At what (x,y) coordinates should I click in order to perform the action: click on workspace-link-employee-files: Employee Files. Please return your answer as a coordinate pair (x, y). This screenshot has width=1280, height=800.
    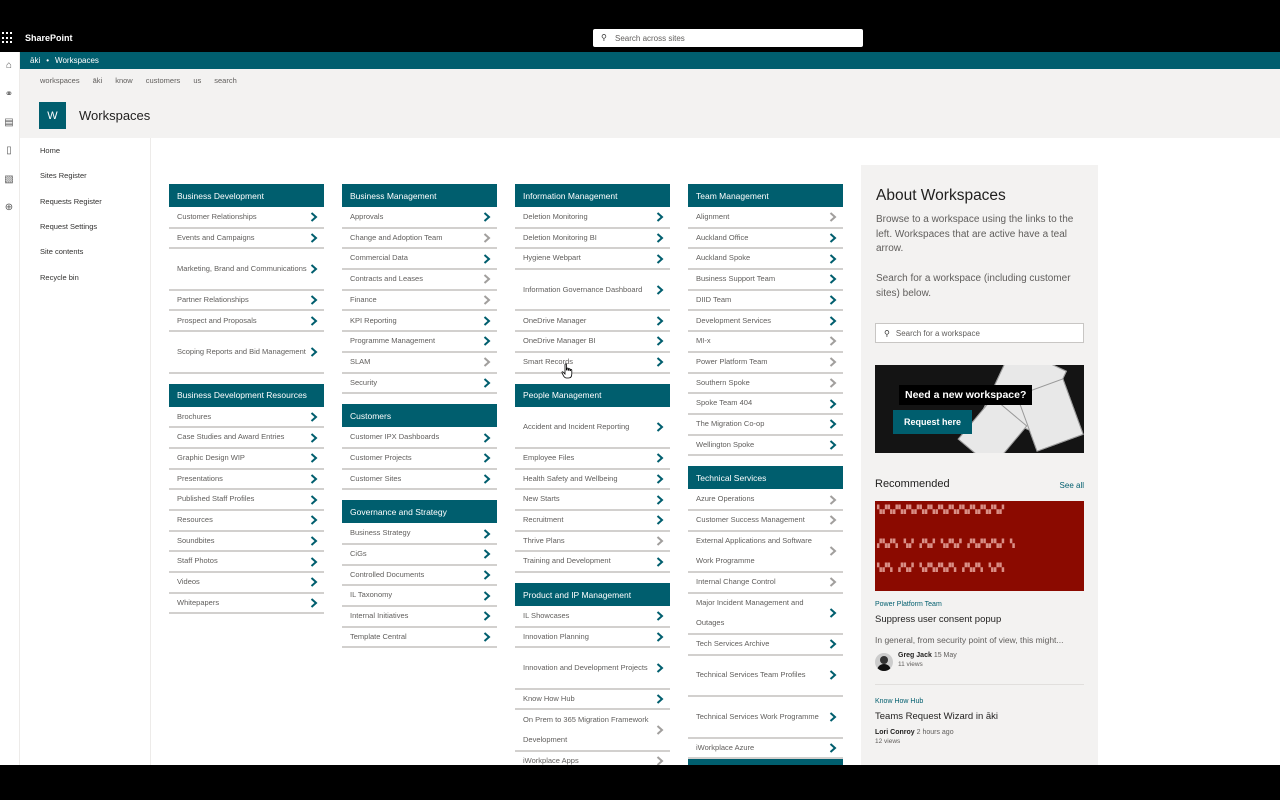
    Looking at the image, I should click on (592, 459).